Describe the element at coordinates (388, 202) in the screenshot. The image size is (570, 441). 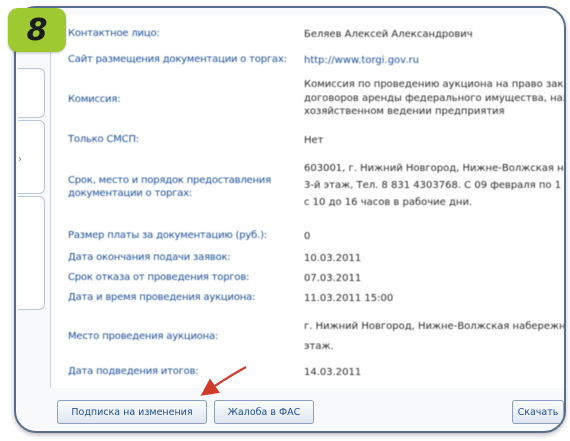
I see `field-value: с 10 до 16 часов в рабочие дни.` at that location.